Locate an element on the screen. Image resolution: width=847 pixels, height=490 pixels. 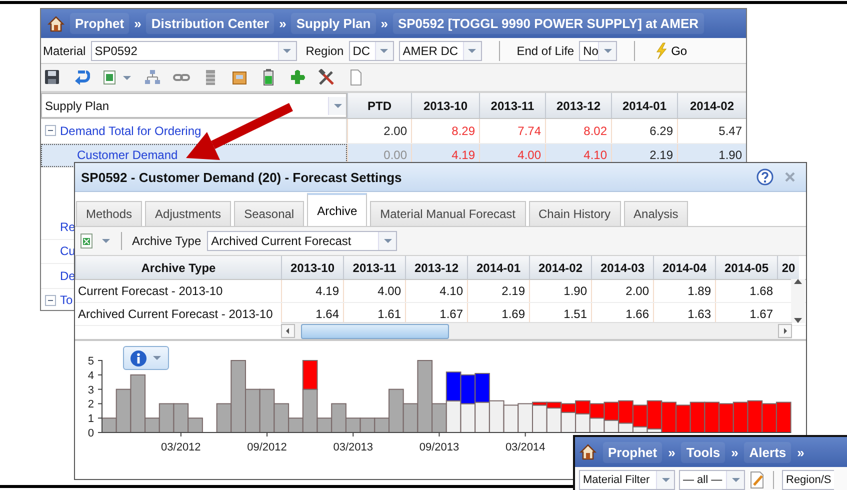
breadcrumb-link: Supply Plan is located at coordinates (333, 23).